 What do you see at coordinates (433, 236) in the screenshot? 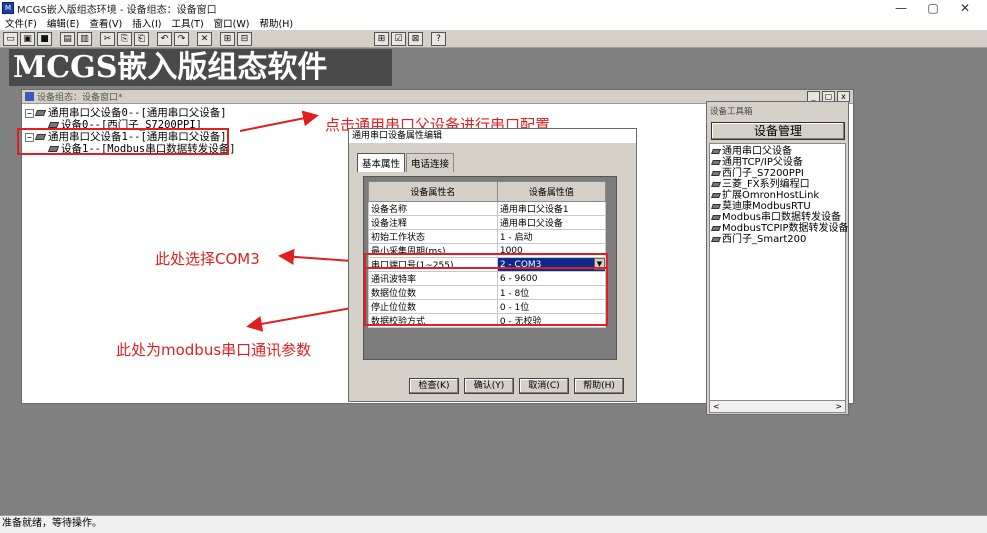
I see `property-name: 初始工作状态` at bounding box center [433, 236].